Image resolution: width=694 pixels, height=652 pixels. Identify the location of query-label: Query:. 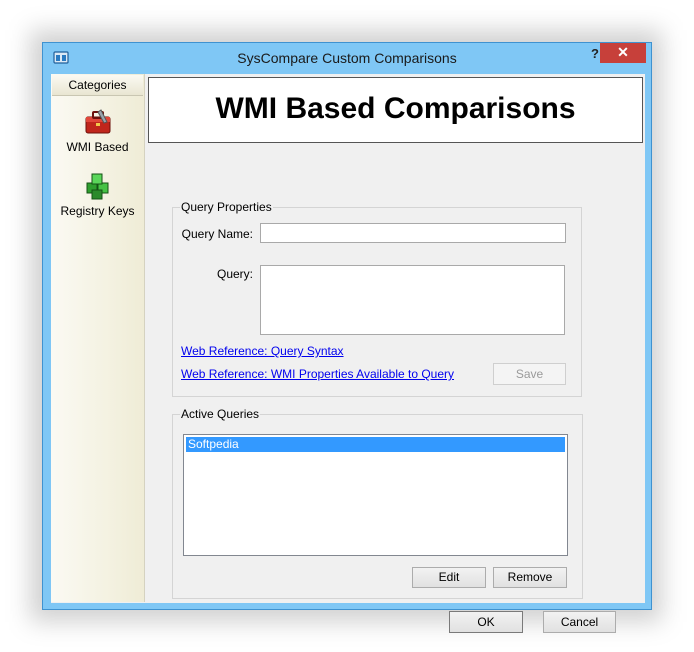
(234, 274).